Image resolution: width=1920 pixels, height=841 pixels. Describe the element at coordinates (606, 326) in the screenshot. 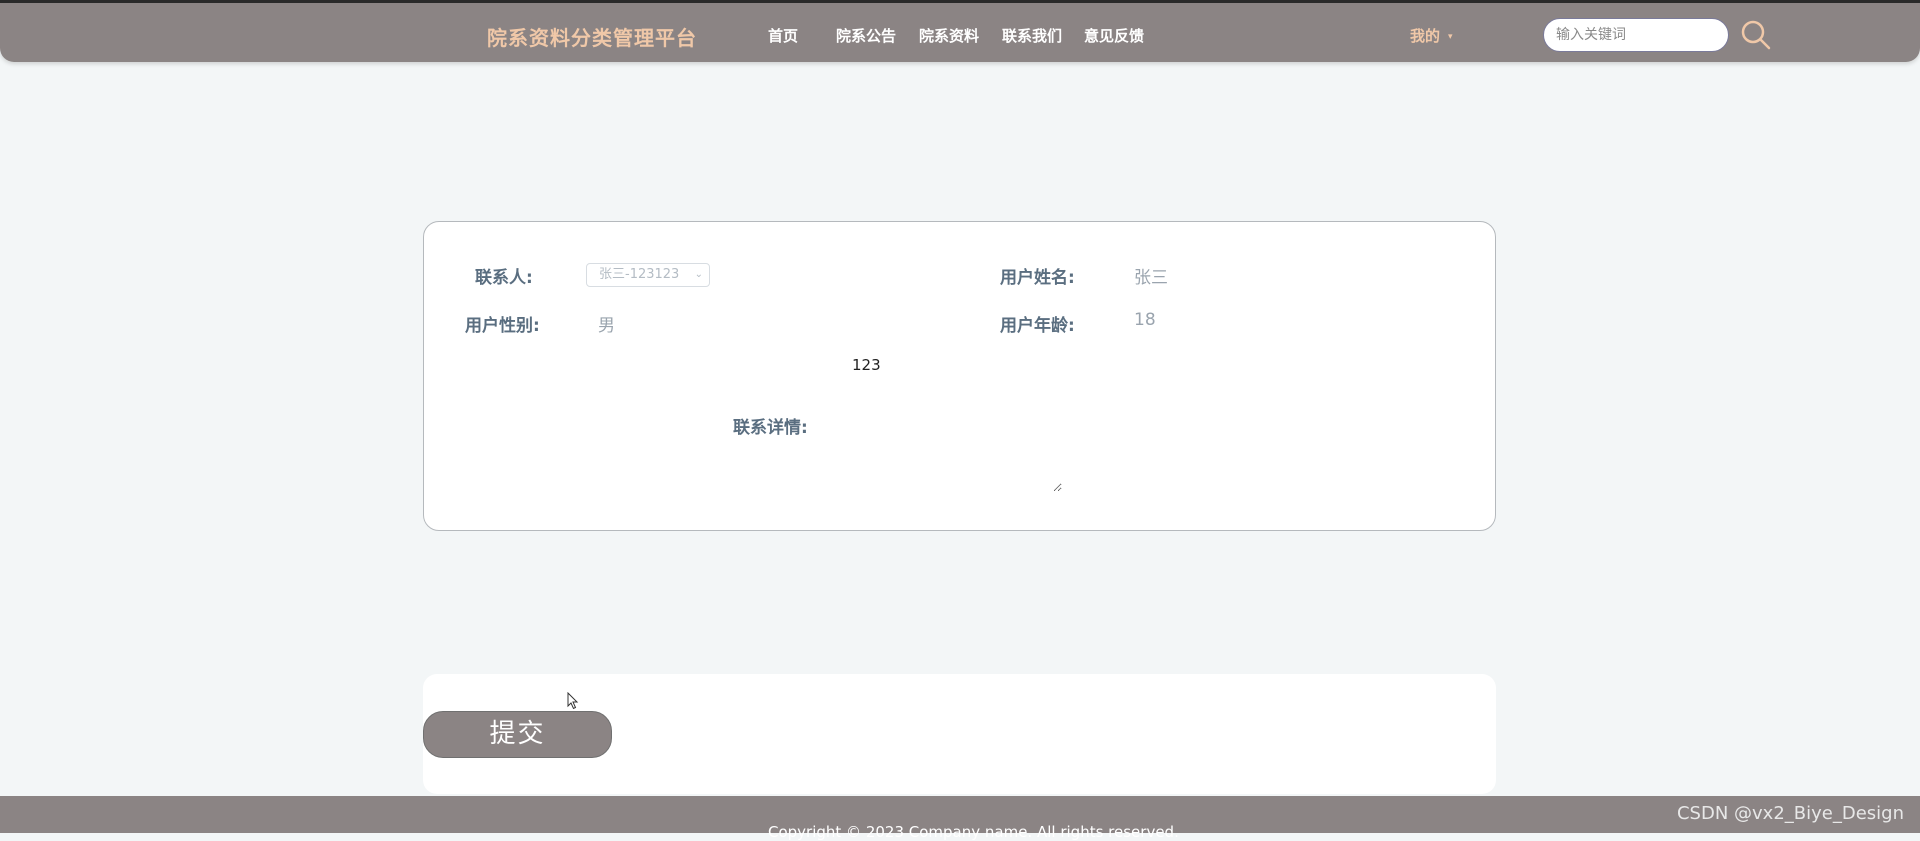

I see `gender-value: 男` at that location.